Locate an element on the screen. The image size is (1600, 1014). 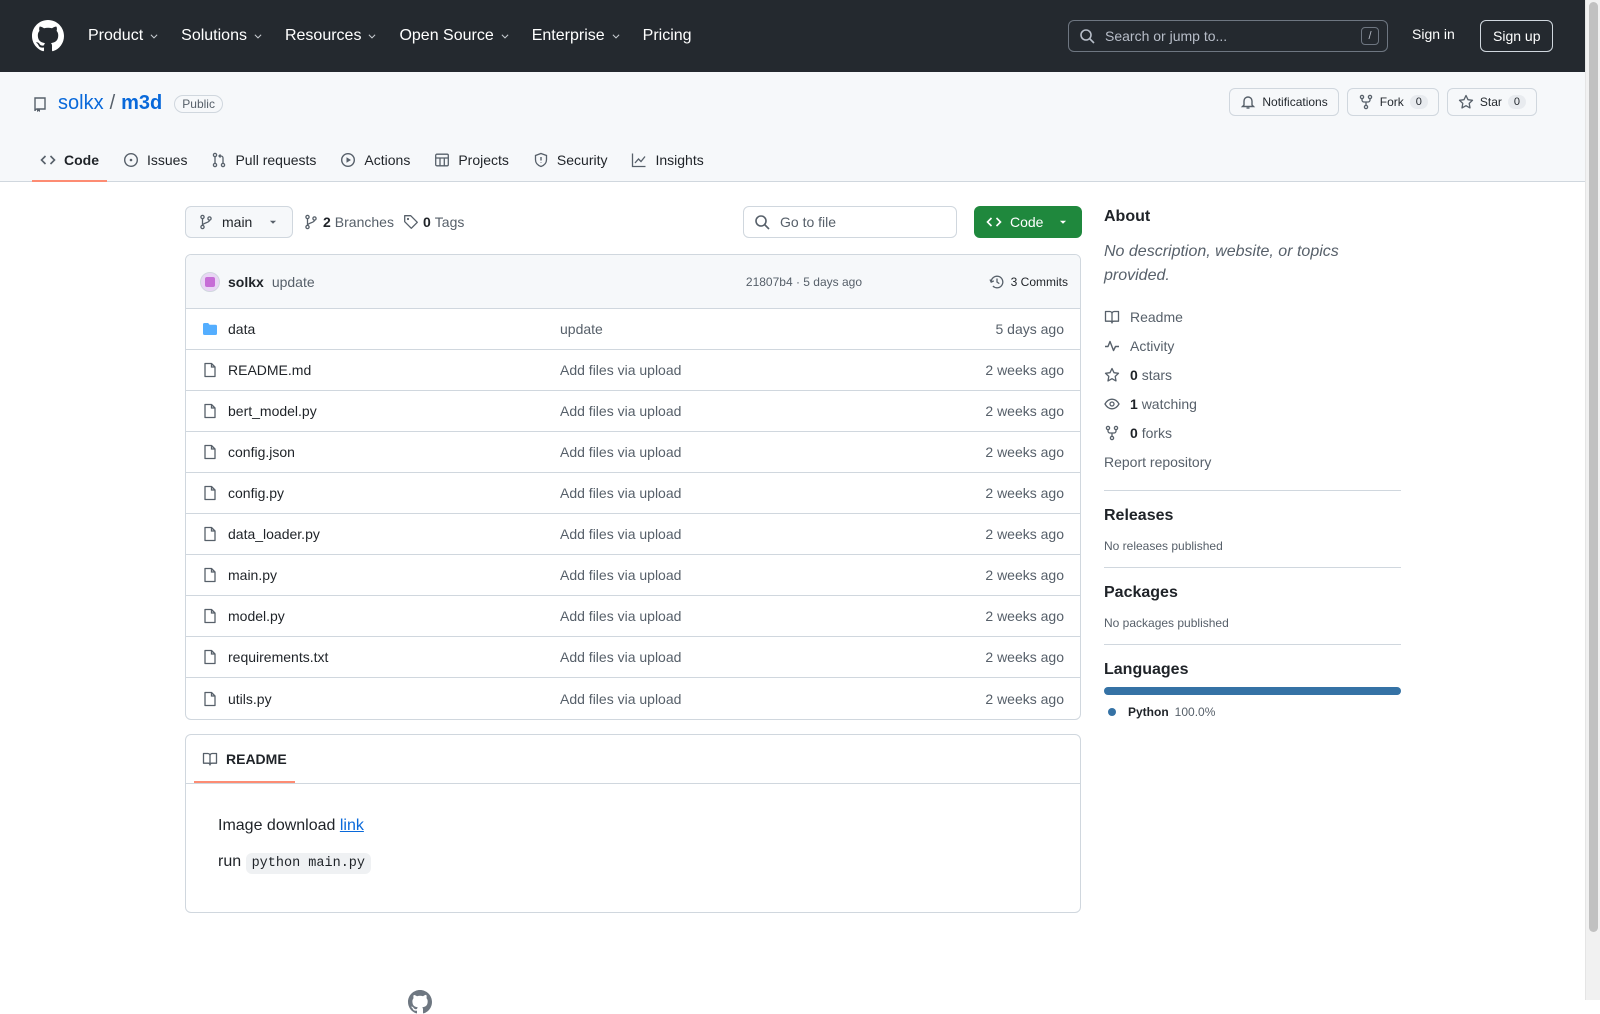
file-row: main.py Add files via upload 2 weeks ago is located at coordinates (633, 575).